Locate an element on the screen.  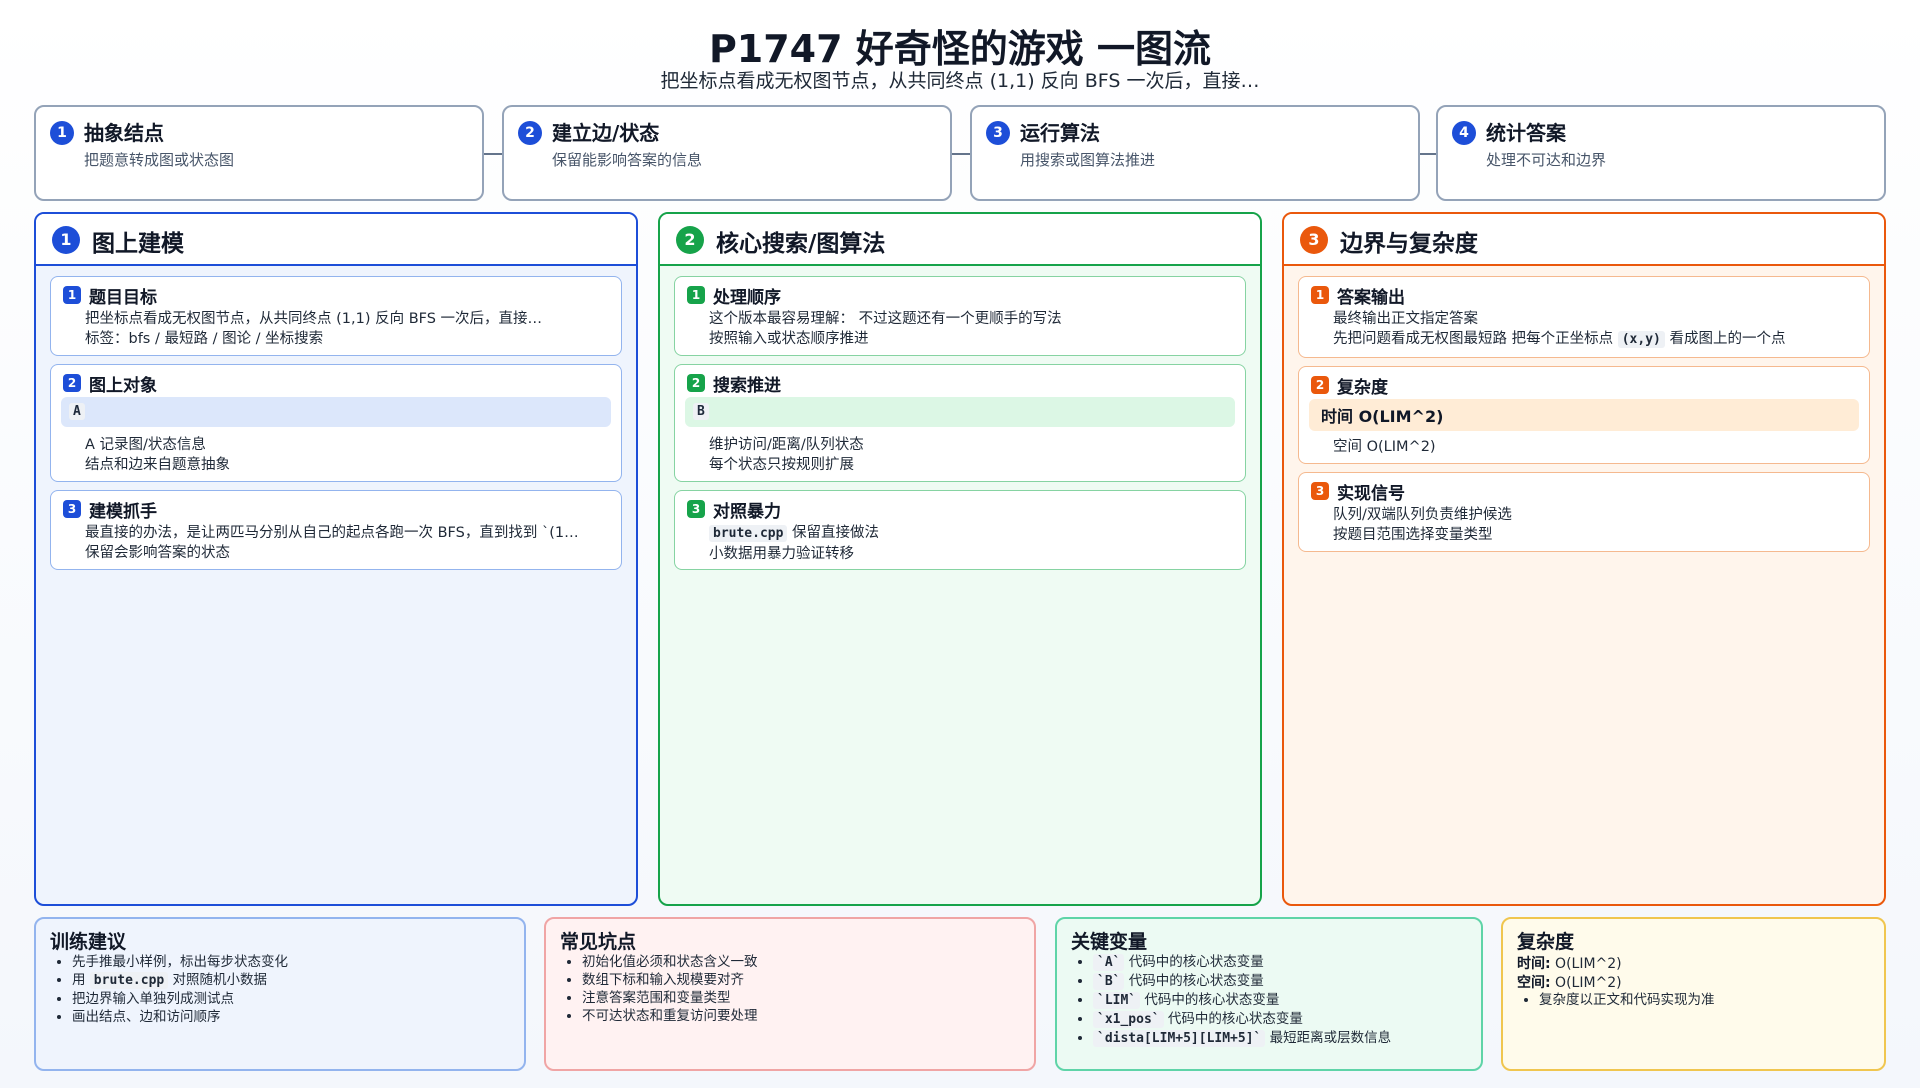
column-header: 3 边界与复杂度 is located at coordinates (1584, 240).